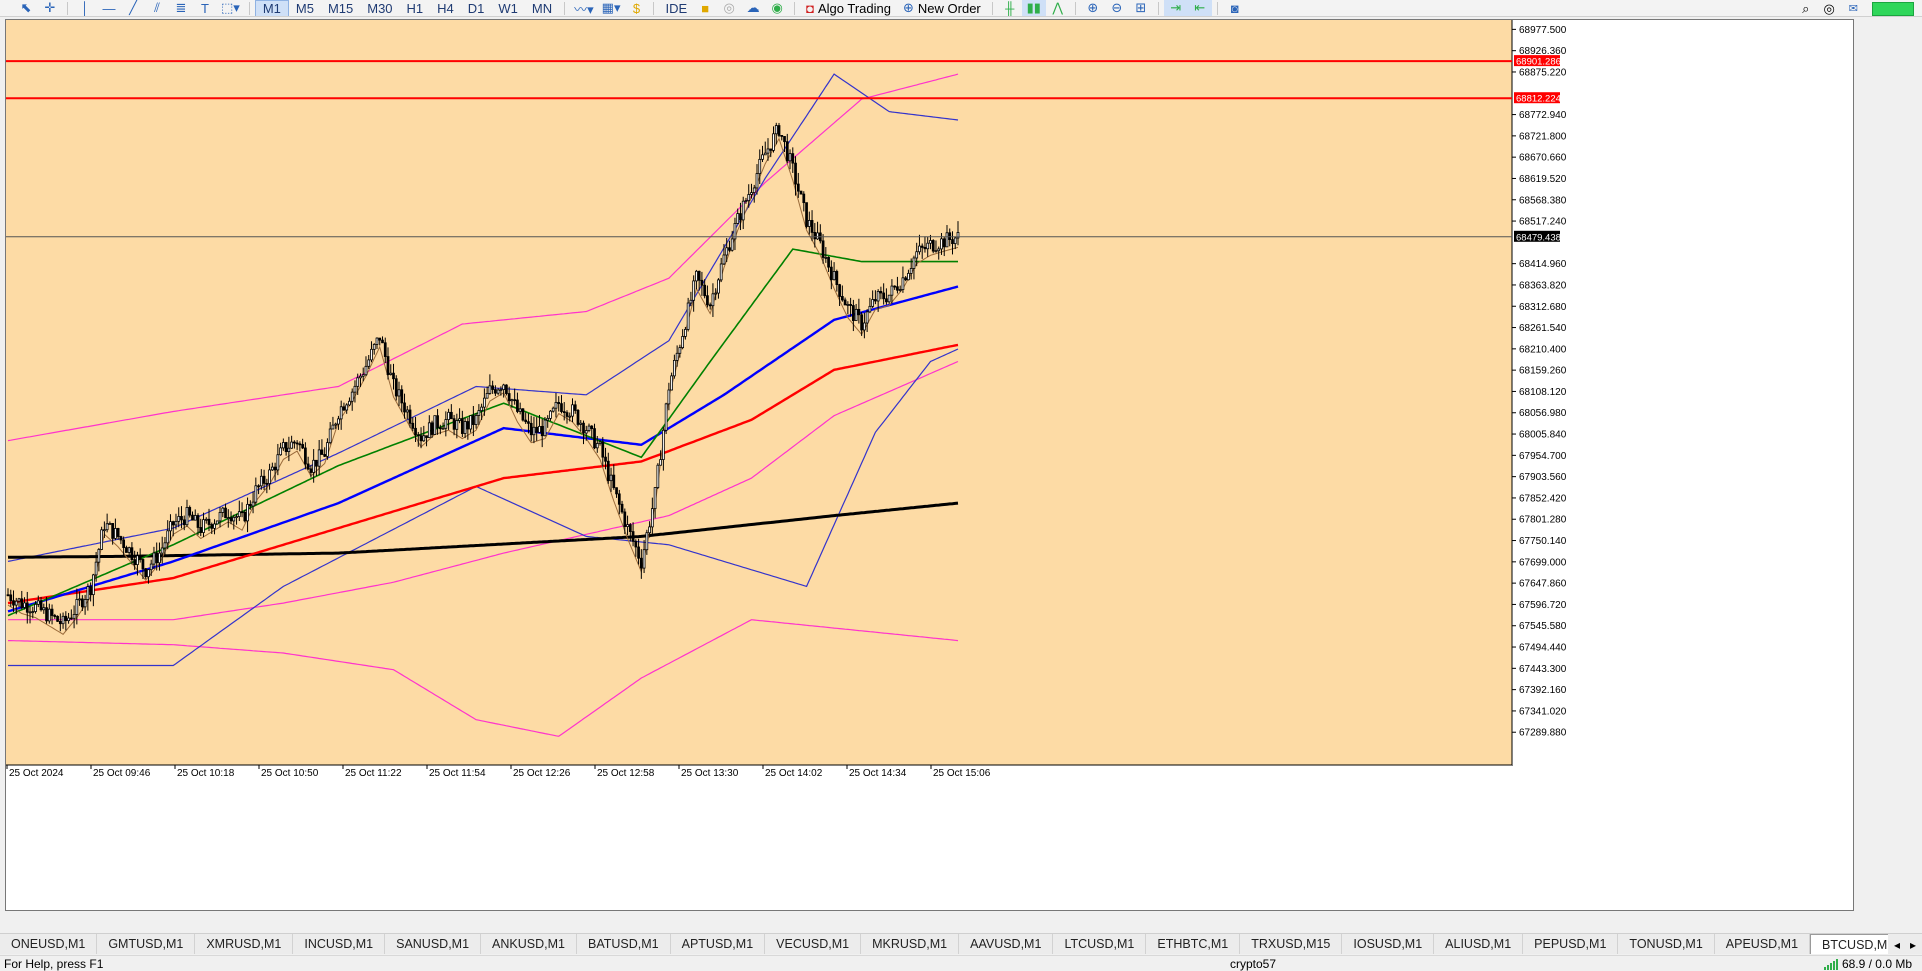 The image size is (1922, 971). I want to click on trendline-icon: ╱, so click(133, 8).